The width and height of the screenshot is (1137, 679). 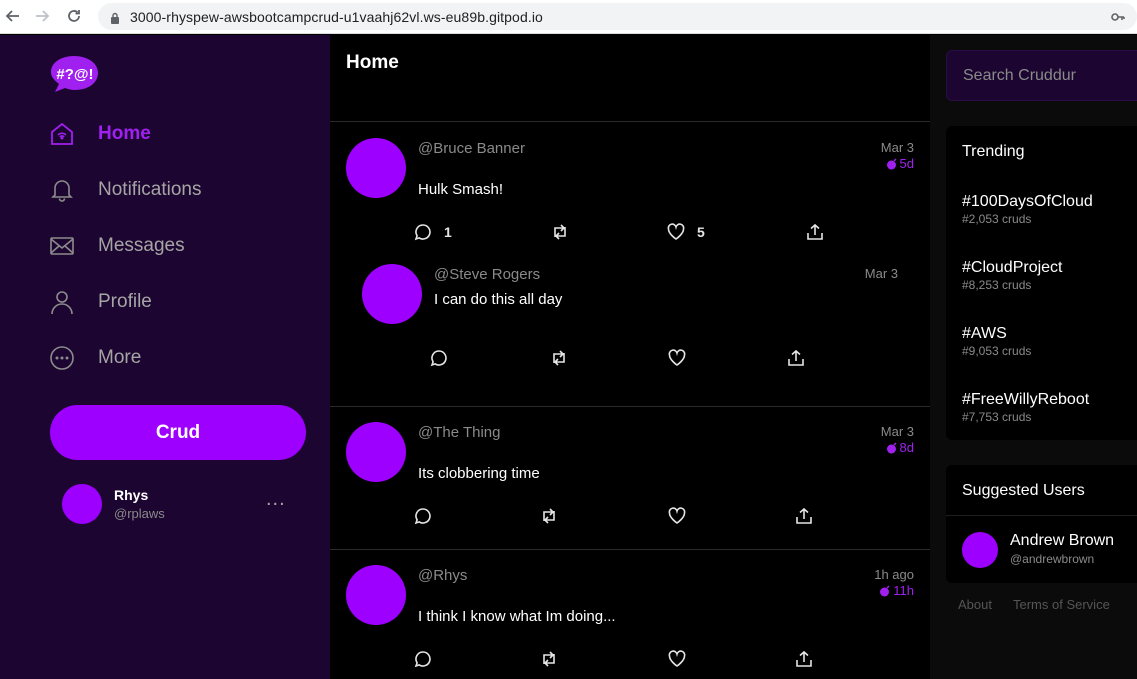 I want to click on nav-profile-label: Profile, so click(x=125, y=301).